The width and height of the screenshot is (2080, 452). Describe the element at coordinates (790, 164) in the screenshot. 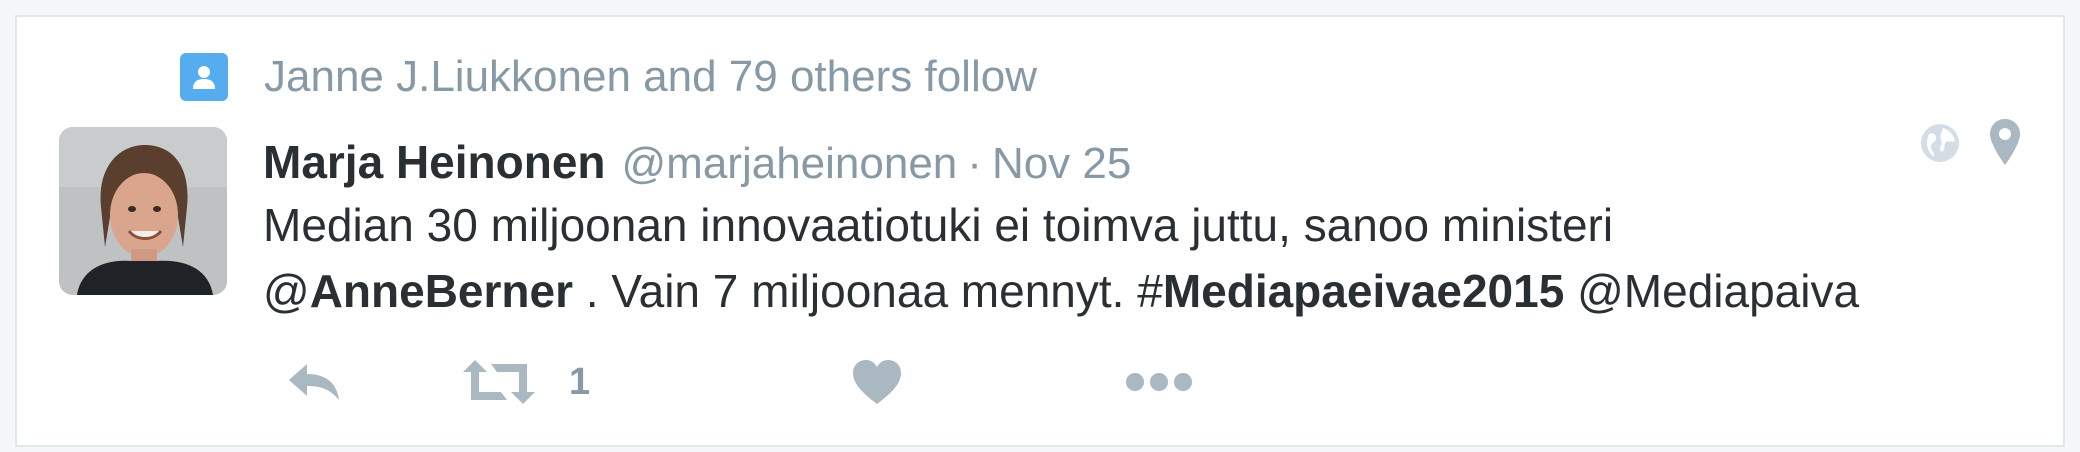

I see `author-username: @marjaheinonen` at that location.